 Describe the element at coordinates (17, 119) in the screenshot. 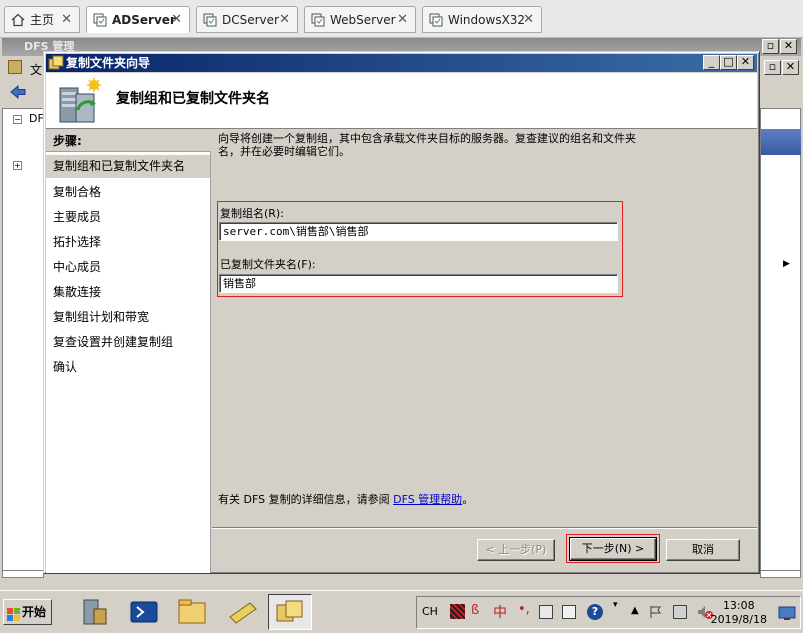

I see `collapse-icon: −` at that location.